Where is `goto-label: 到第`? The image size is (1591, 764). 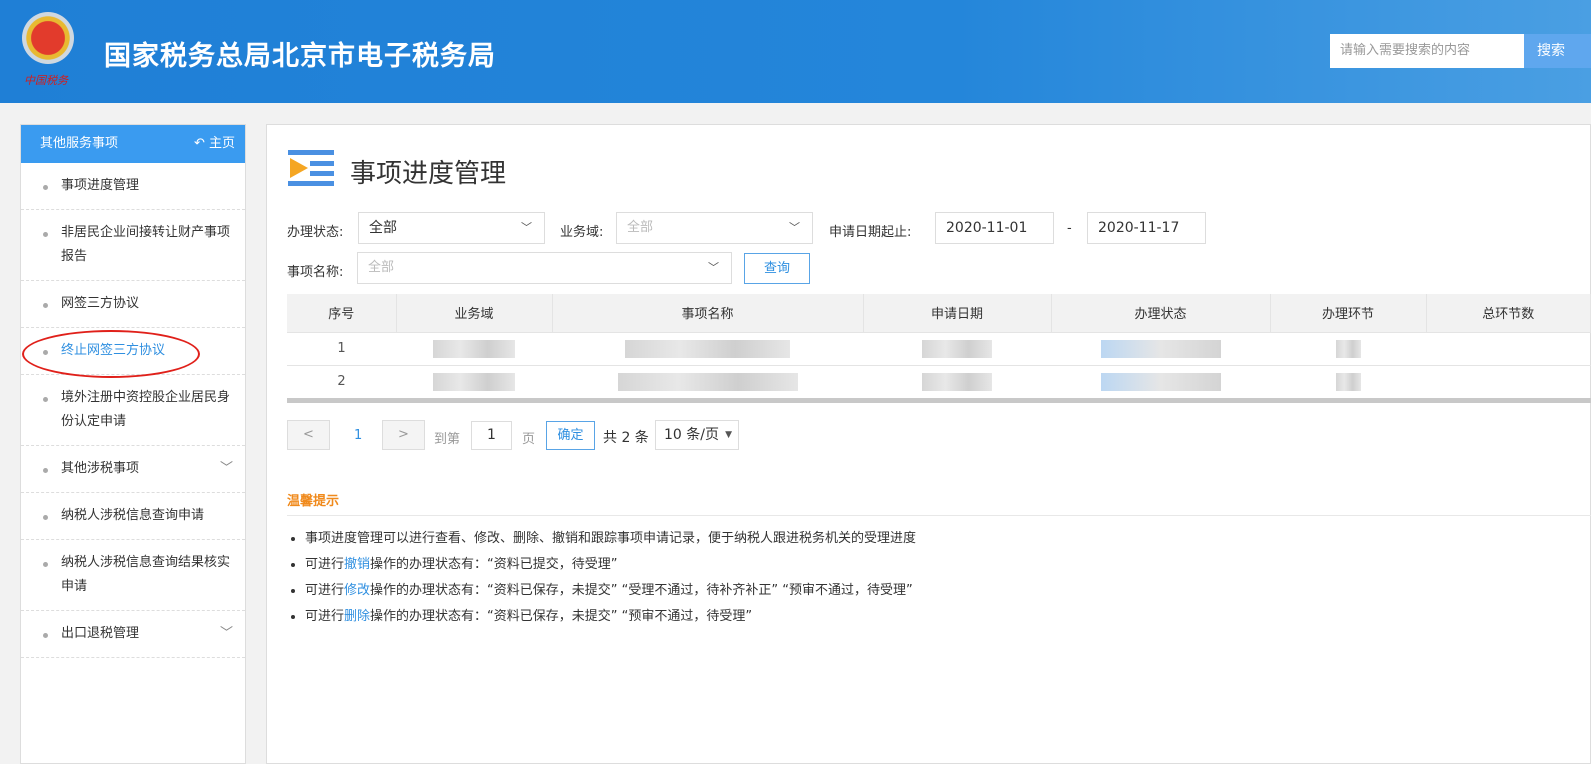 goto-label: 到第 is located at coordinates (447, 439).